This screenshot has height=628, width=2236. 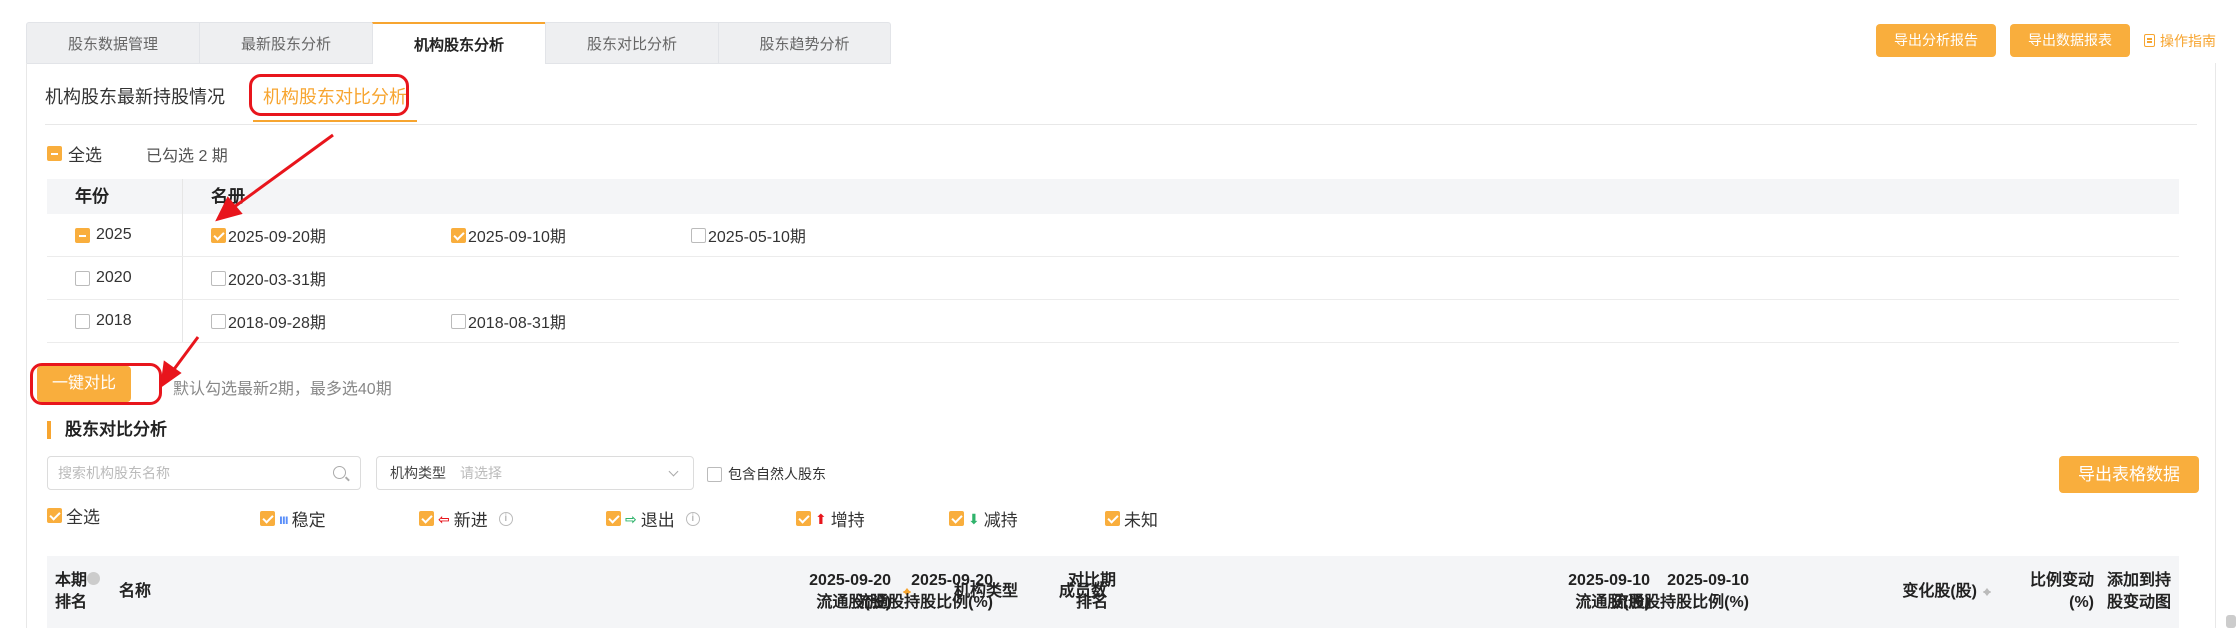 I want to click on divider, so click(x=1121, y=124).